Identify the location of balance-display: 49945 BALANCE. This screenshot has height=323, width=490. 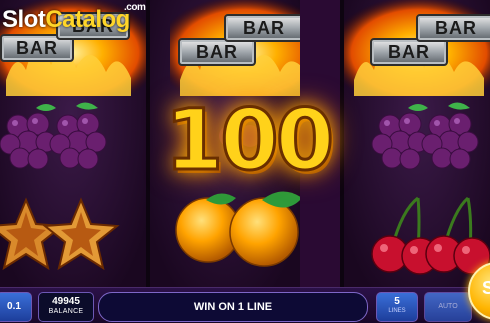
(66, 307).